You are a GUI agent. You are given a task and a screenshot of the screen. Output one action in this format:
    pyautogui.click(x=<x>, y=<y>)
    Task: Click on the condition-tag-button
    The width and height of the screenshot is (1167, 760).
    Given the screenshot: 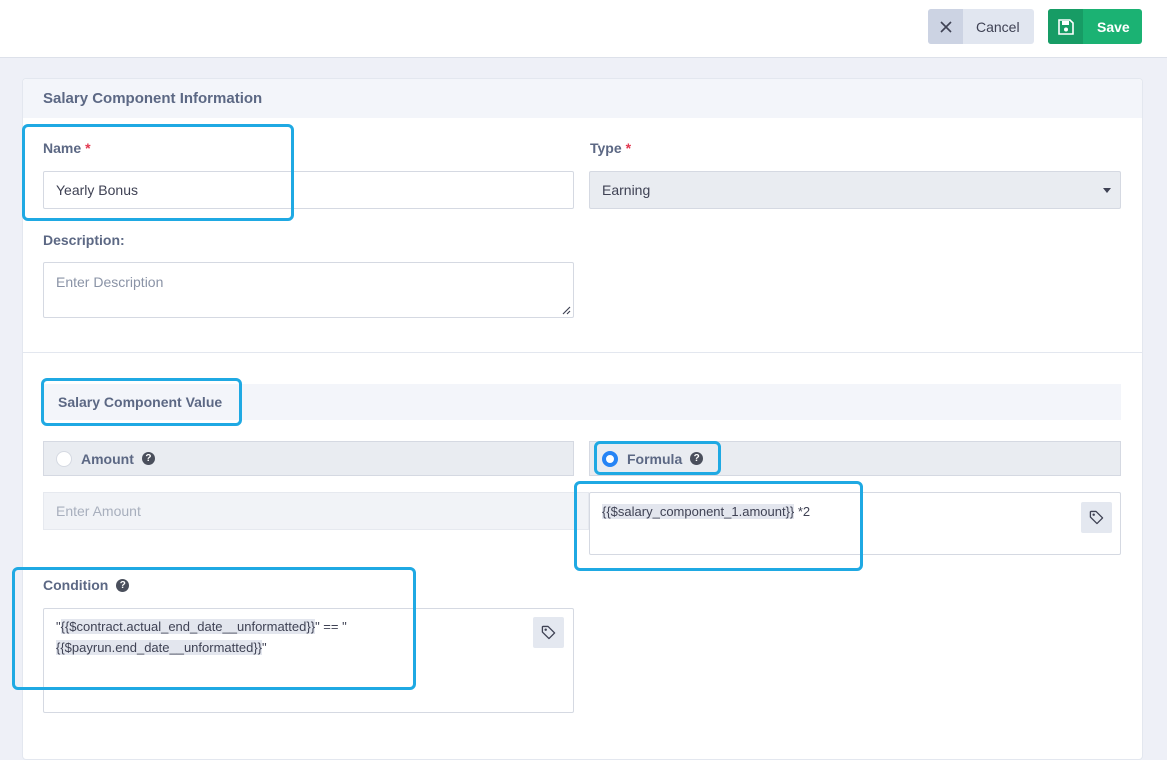 What is the action you would take?
    pyautogui.click(x=548, y=632)
    